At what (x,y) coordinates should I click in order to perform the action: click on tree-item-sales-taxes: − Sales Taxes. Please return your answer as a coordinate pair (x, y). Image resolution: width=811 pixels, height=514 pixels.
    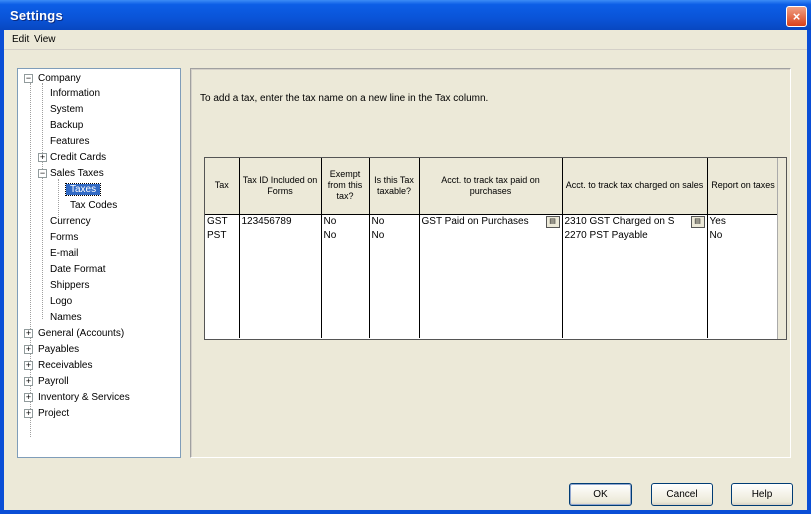
    Looking at the image, I should click on (71, 173).